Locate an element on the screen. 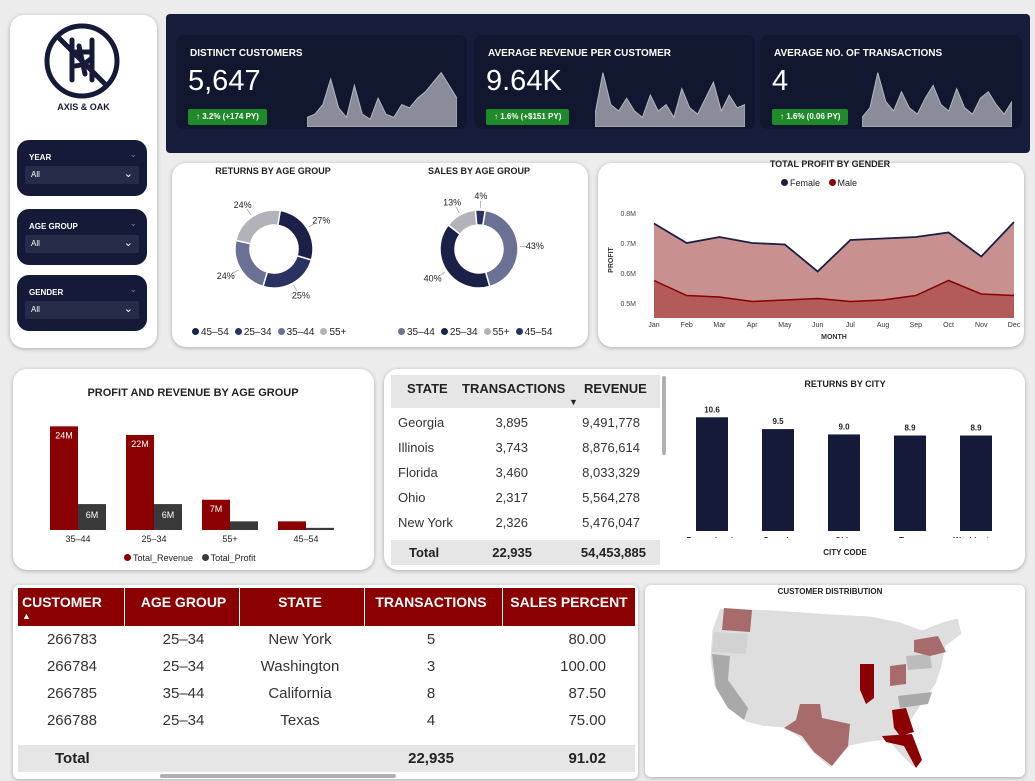 This screenshot has height=781, width=1035. category-label: 25–34 is located at coordinates (153, 539).